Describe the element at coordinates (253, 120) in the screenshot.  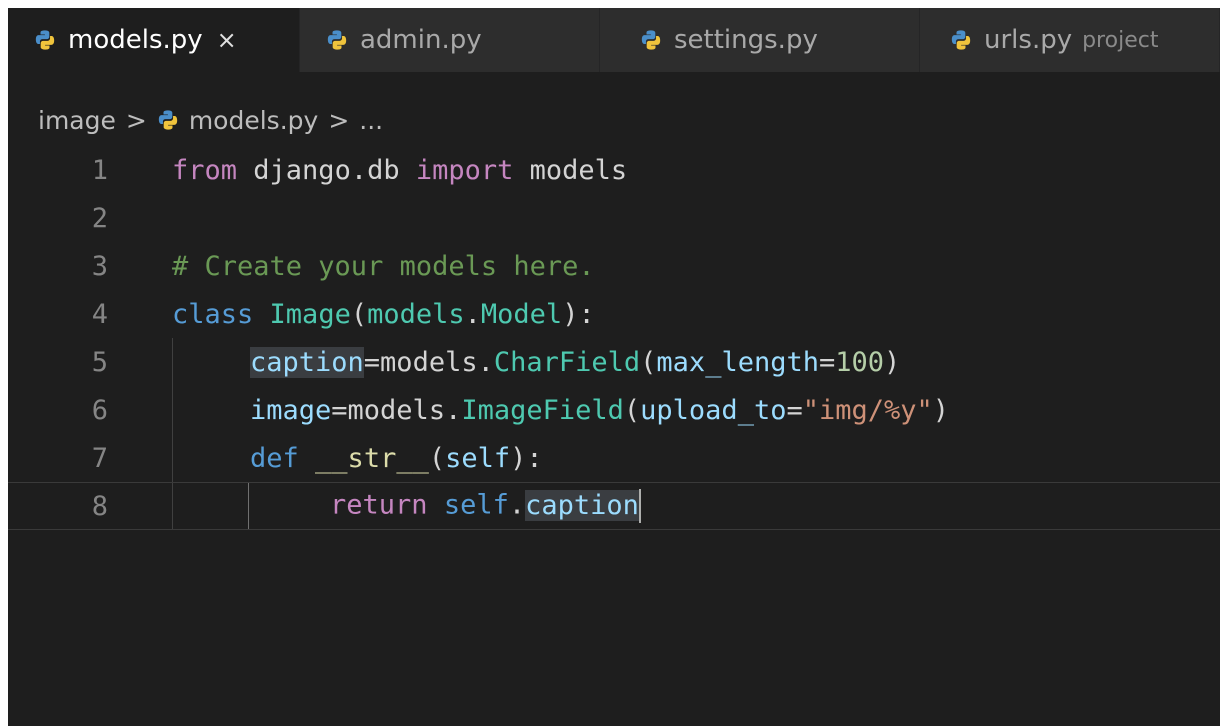
I see `breadcrumb-file: models.py` at that location.